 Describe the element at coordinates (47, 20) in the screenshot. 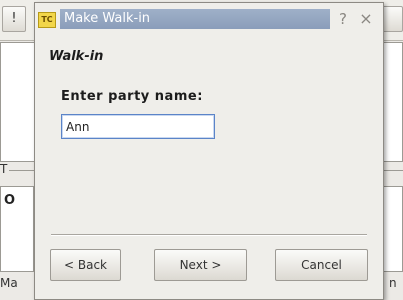

I see `app-icon: TC` at that location.